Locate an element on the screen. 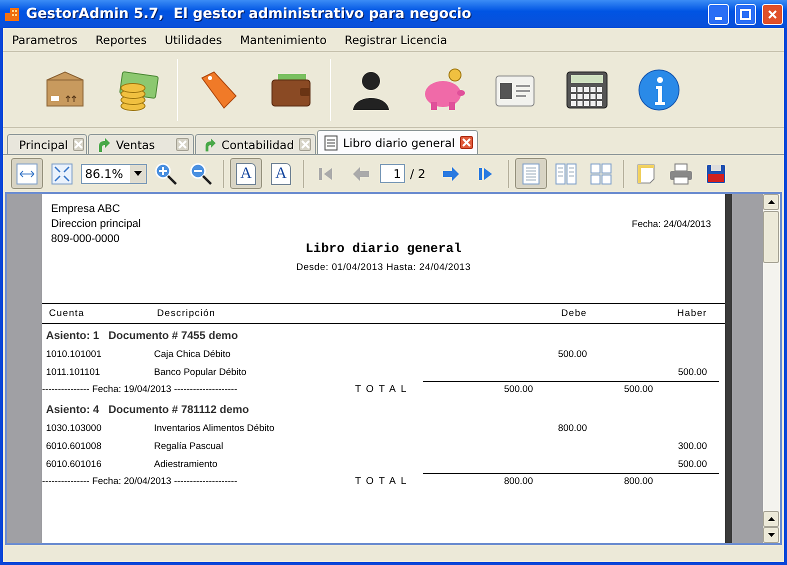 This screenshot has height=565, width=787. debit-cell: 800.00 is located at coordinates (572, 428).